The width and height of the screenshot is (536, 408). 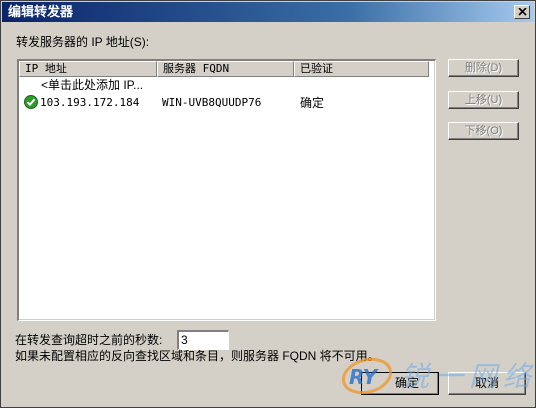 What do you see at coordinates (400, 383) in the screenshot?
I see `ok-button: 确定` at bounding box center [400, 383].